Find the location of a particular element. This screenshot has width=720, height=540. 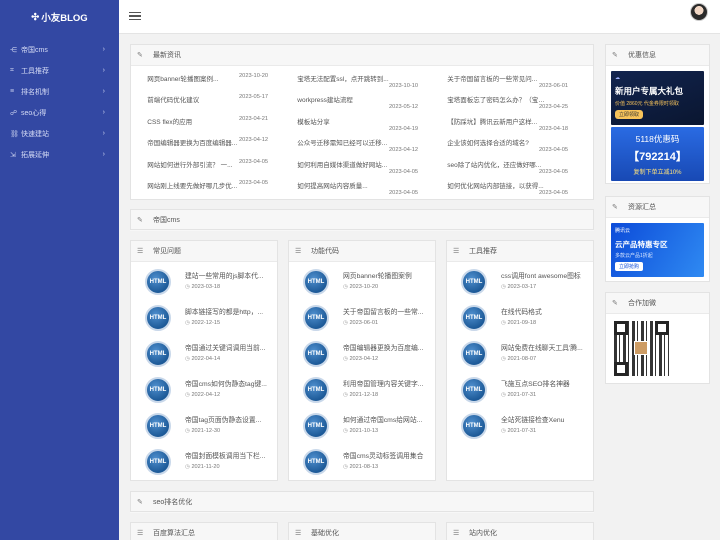

item-title: 网页banner轮播图案例 is located at coordinates (385, 275).